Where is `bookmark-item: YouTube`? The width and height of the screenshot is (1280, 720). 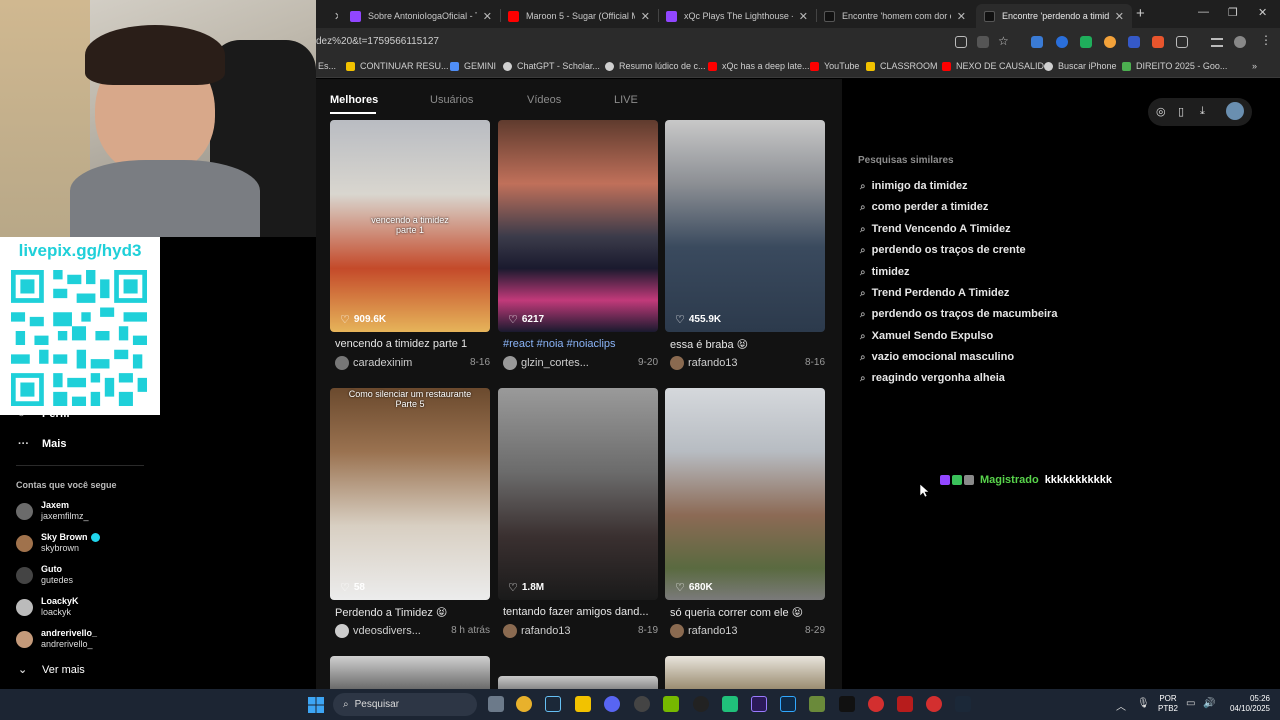 bookmark-item: YouTube is located at coordinates (834, 66).